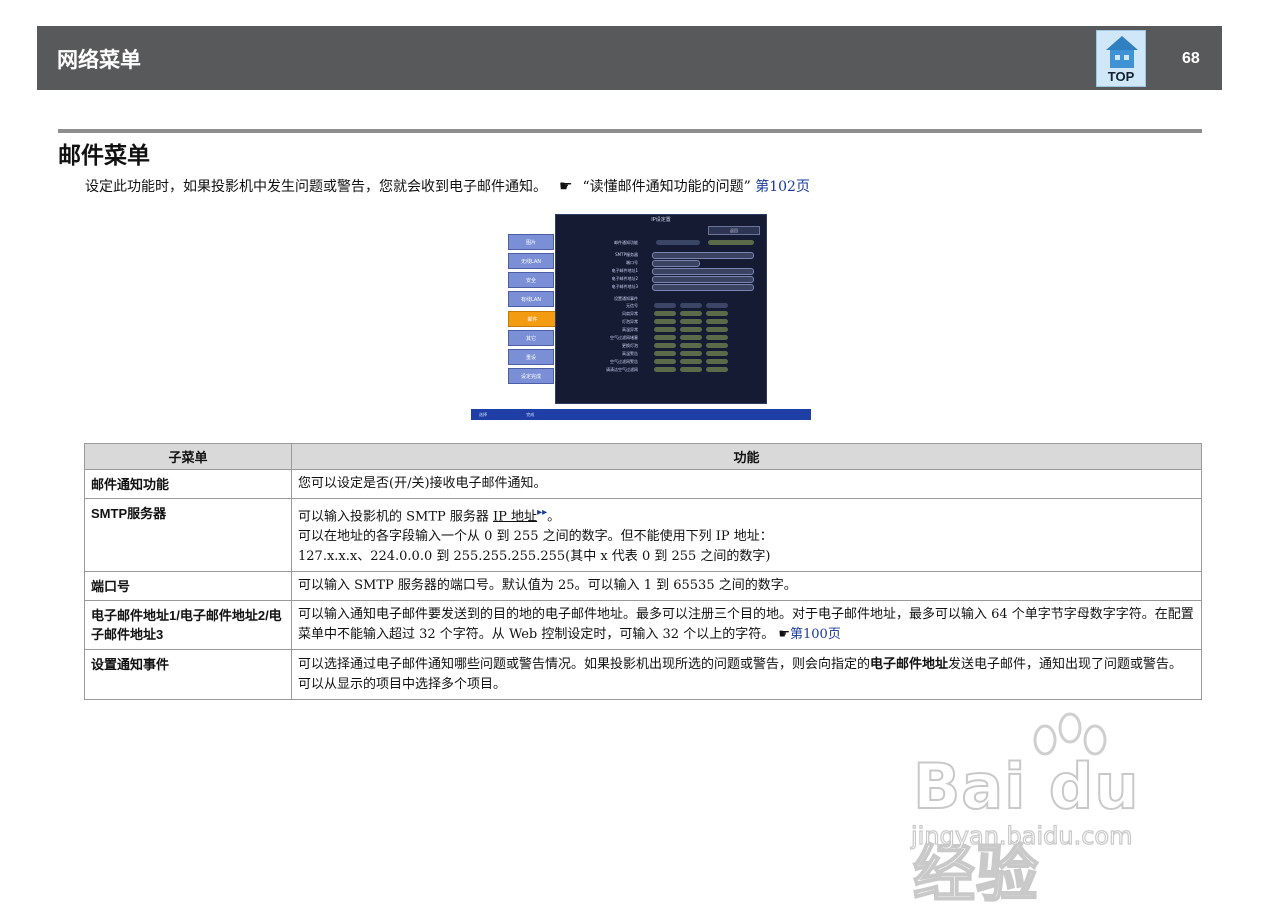  What do you see at coordinates (629, 58) in the screenshot?
I see `page-header: 网络菜单 TOP 68` at bounding box center [629, 58].